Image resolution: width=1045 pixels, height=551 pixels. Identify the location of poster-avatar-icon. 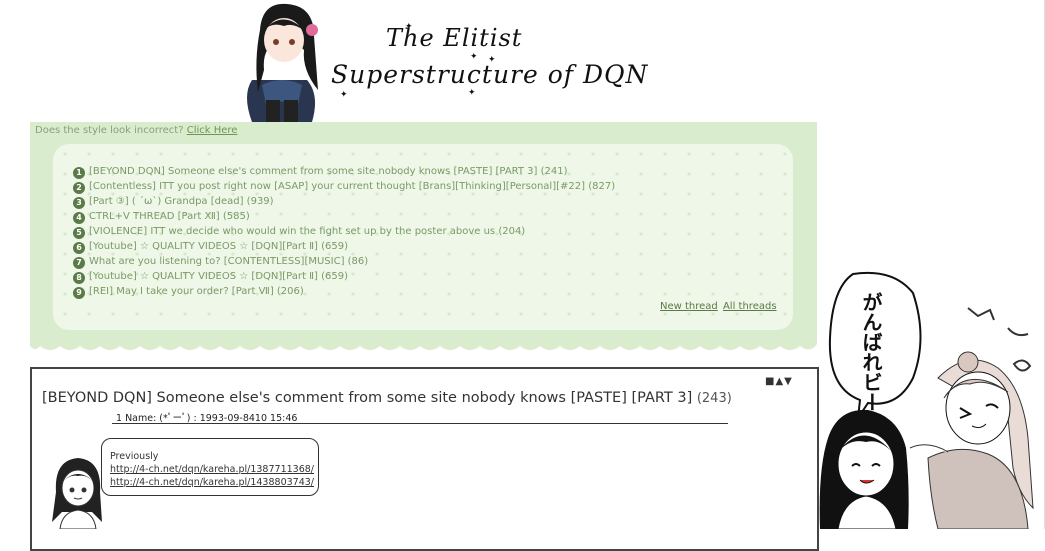
(77, 493).